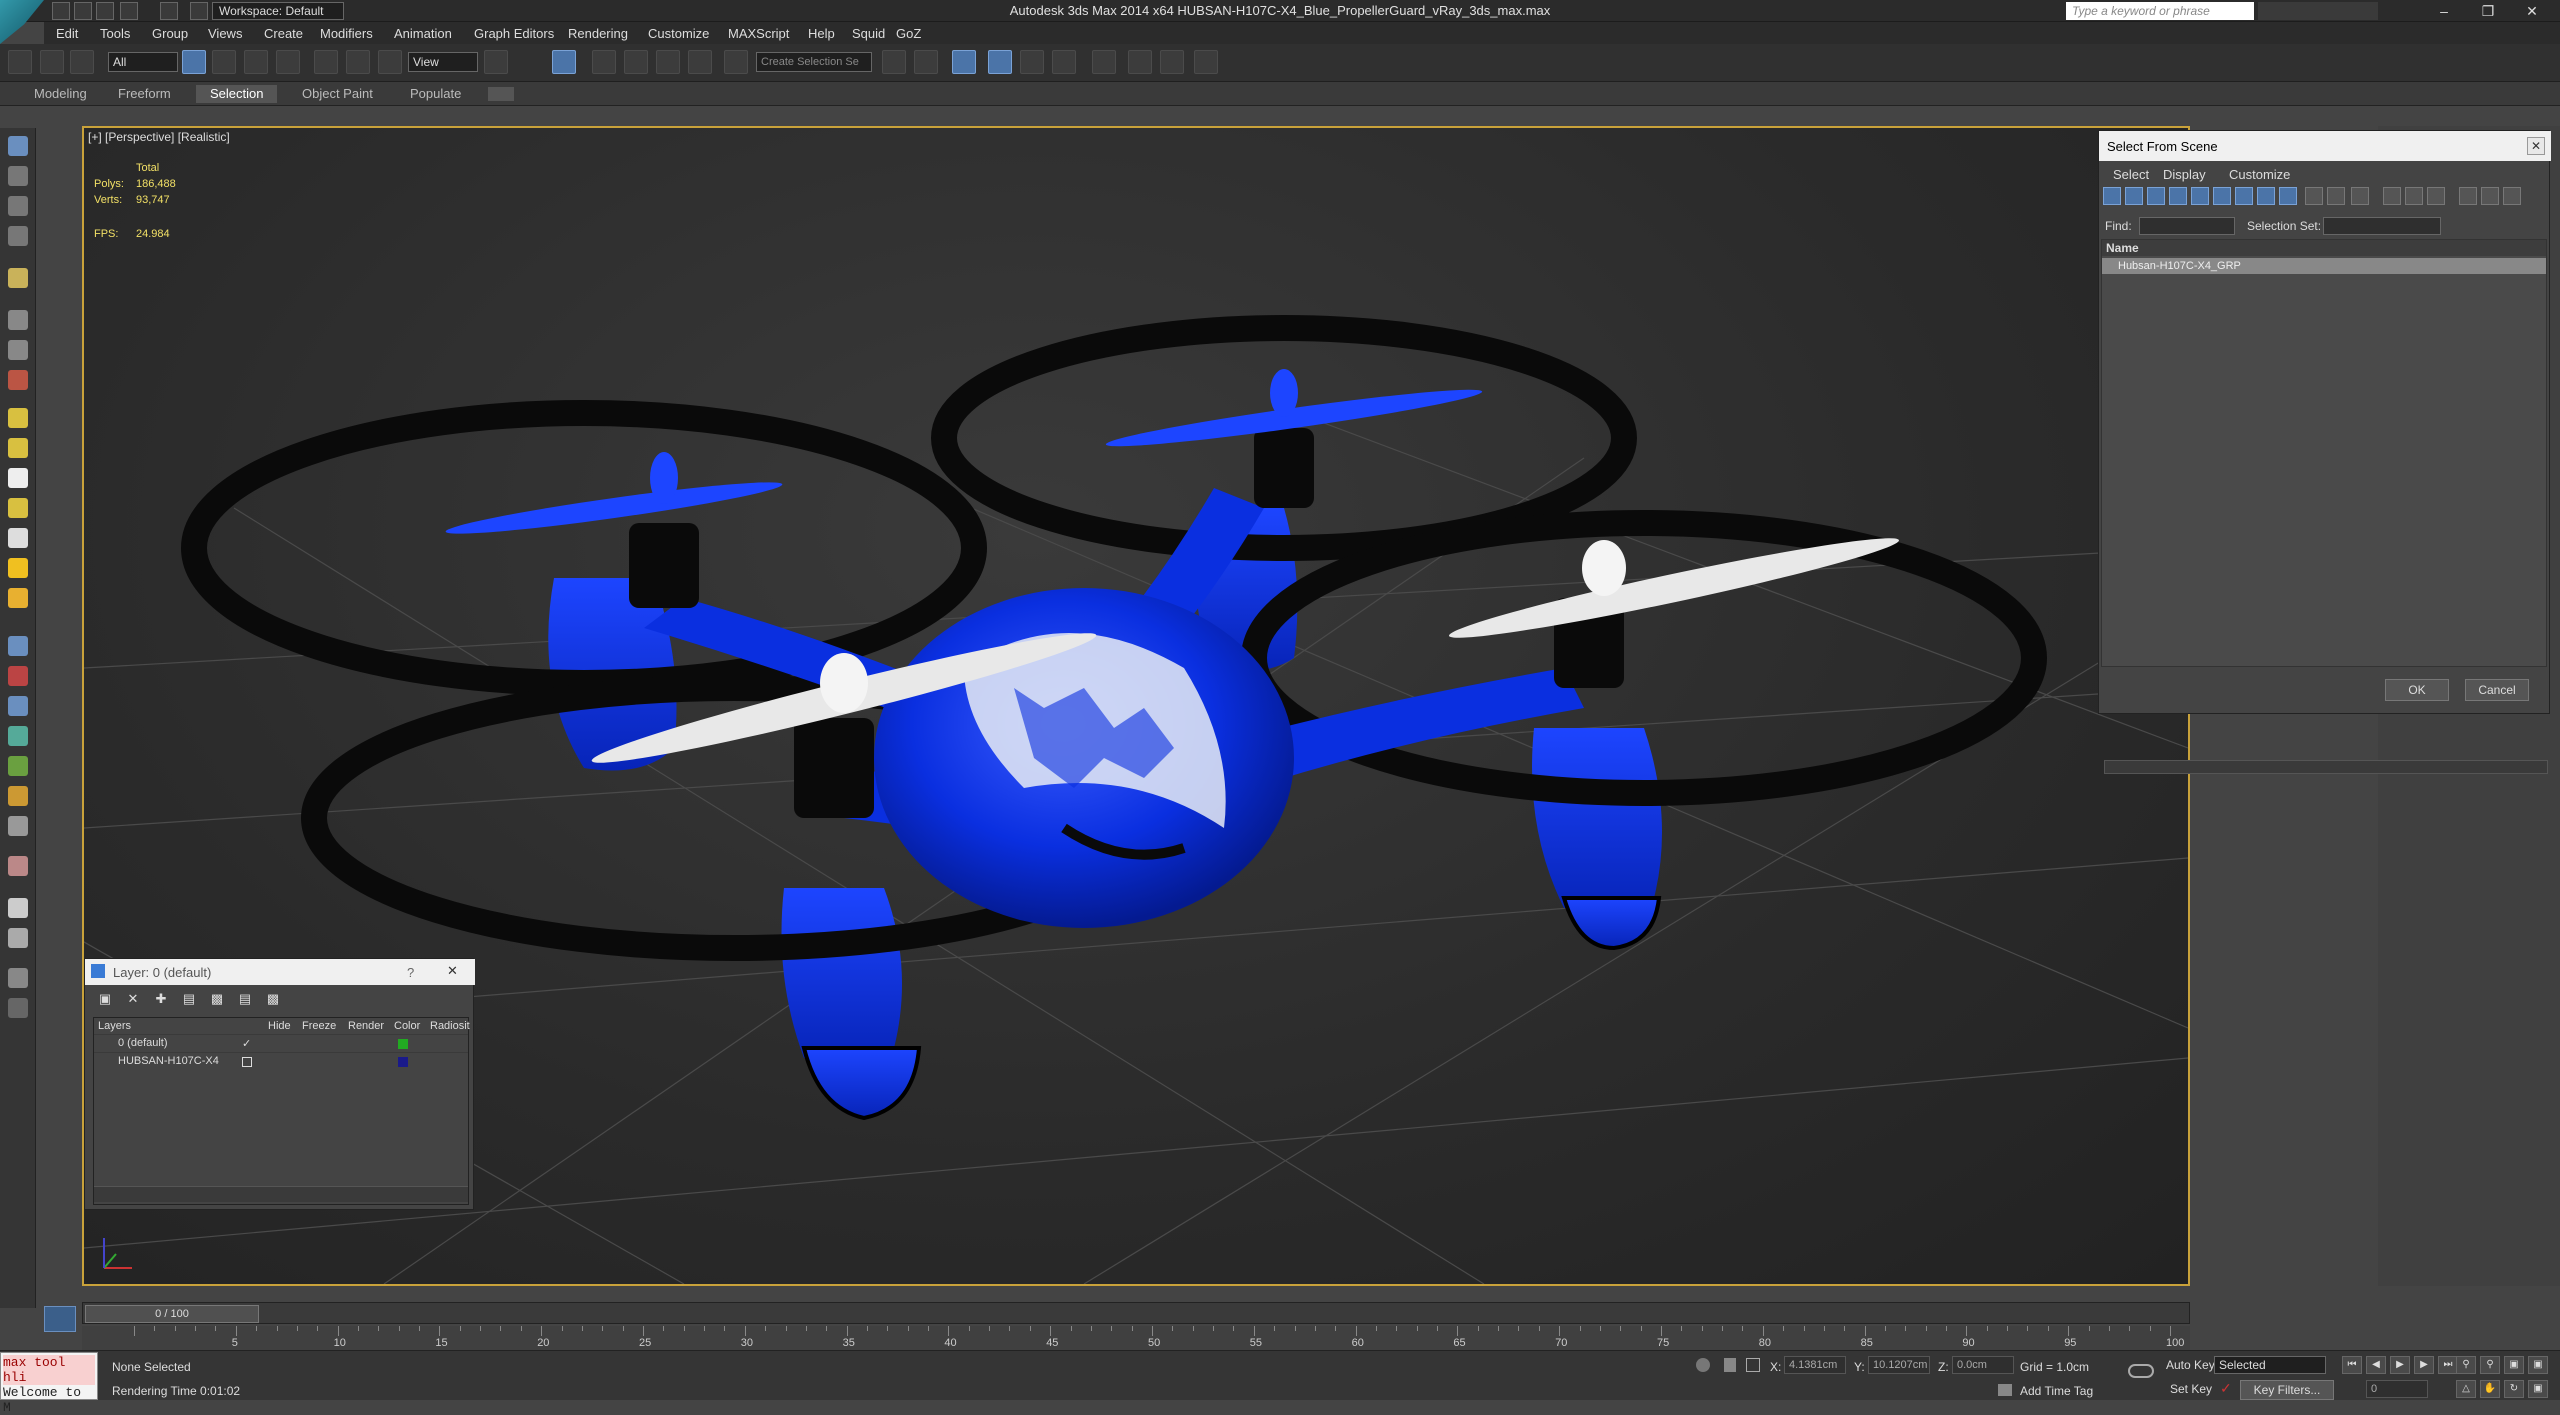  I want to click on hide-all-icon: ▤, so click(245, 1000).